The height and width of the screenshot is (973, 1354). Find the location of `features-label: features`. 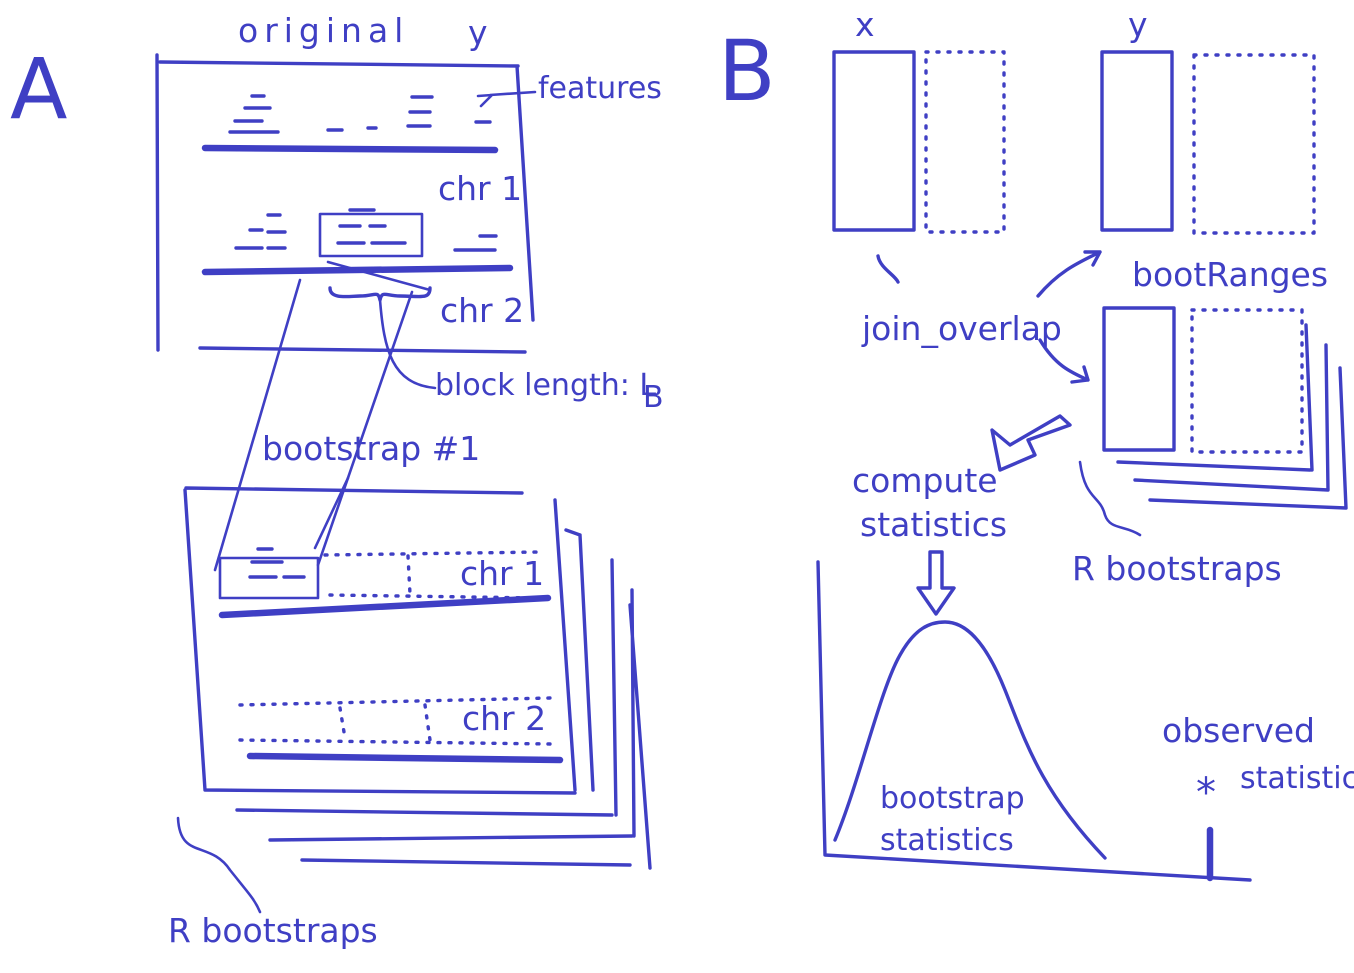

features-label: features is located at coordinates (600, 88).